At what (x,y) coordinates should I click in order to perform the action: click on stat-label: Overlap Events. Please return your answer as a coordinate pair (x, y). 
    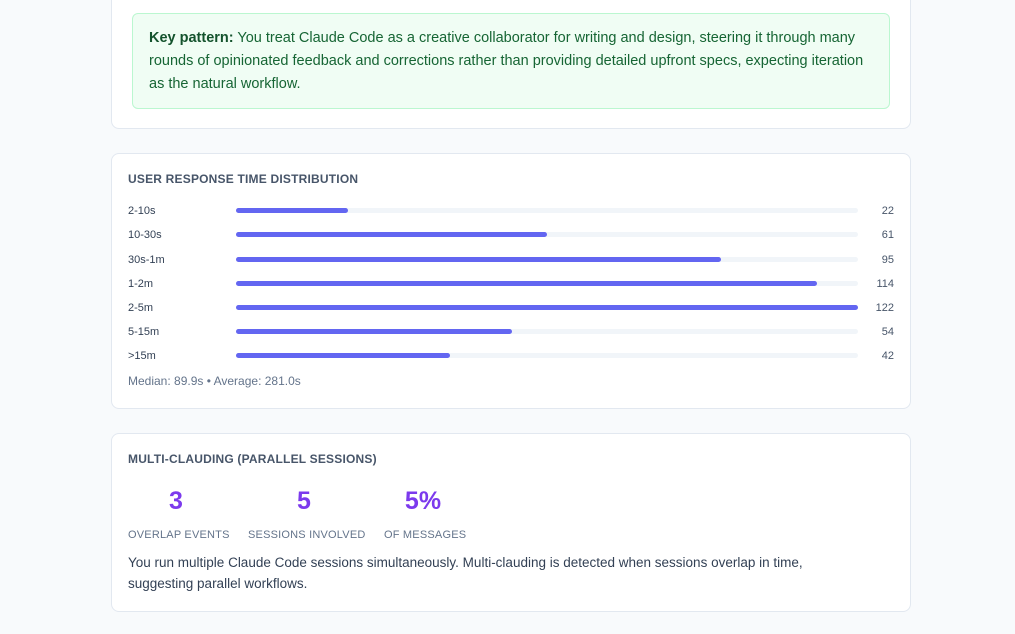
    Looking at the image, I should click on (179, 535).